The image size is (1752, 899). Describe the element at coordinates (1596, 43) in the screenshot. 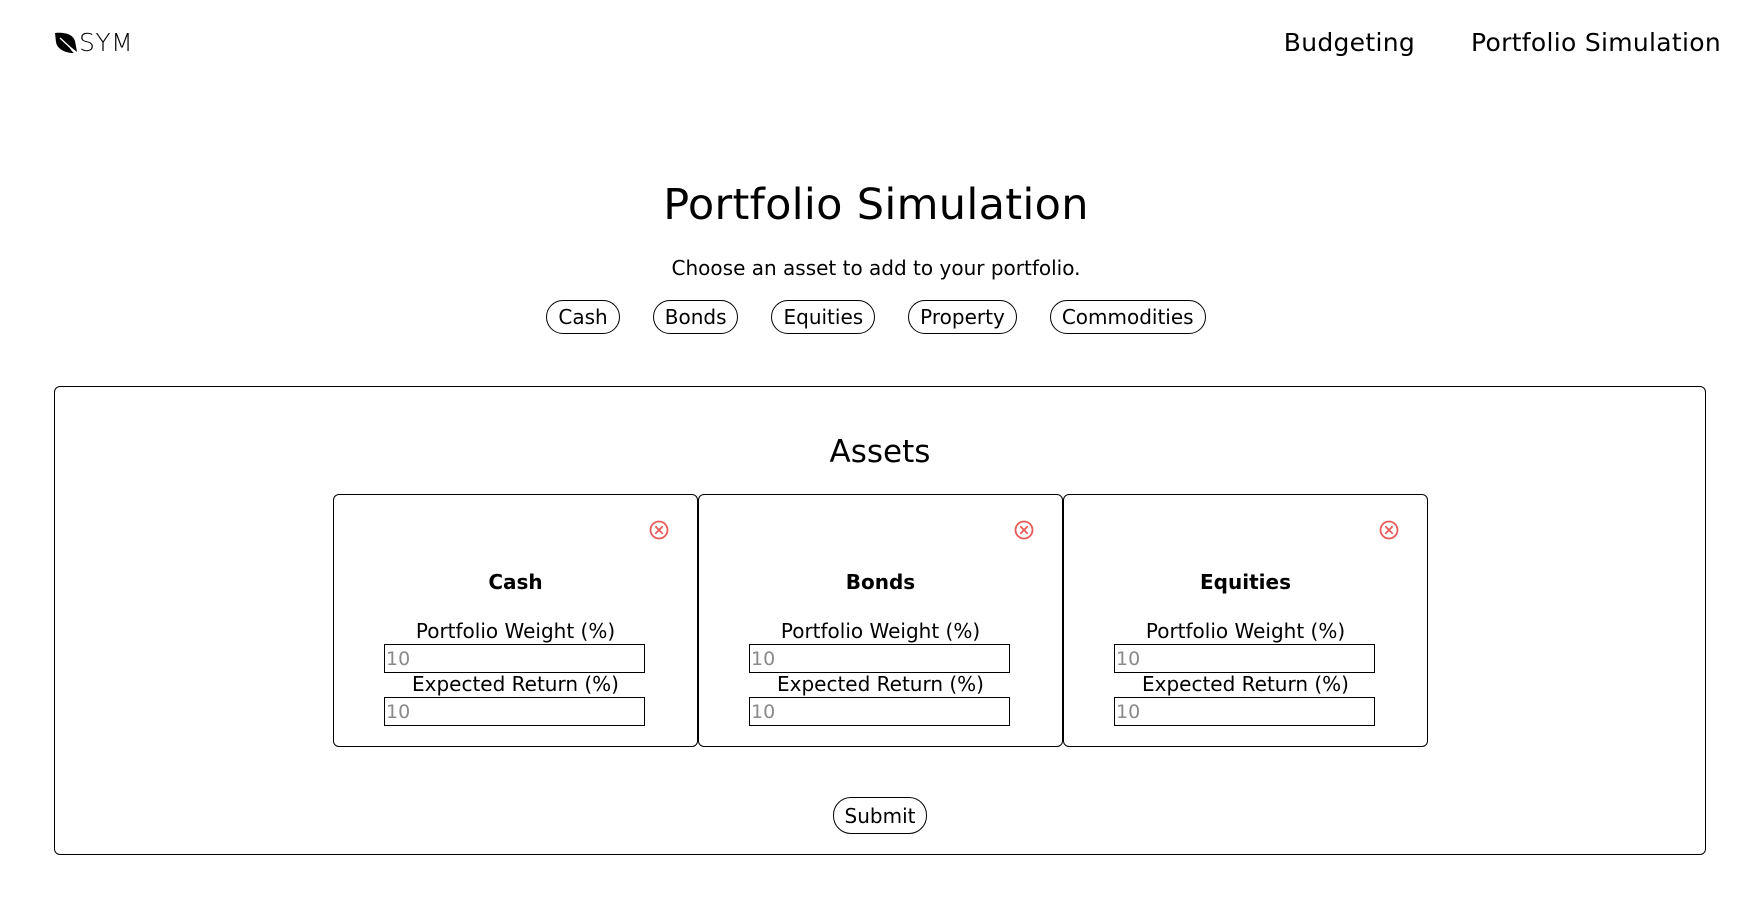

I see `nav-link-portfolio-simulation: Portfolio Simulation` at that location.